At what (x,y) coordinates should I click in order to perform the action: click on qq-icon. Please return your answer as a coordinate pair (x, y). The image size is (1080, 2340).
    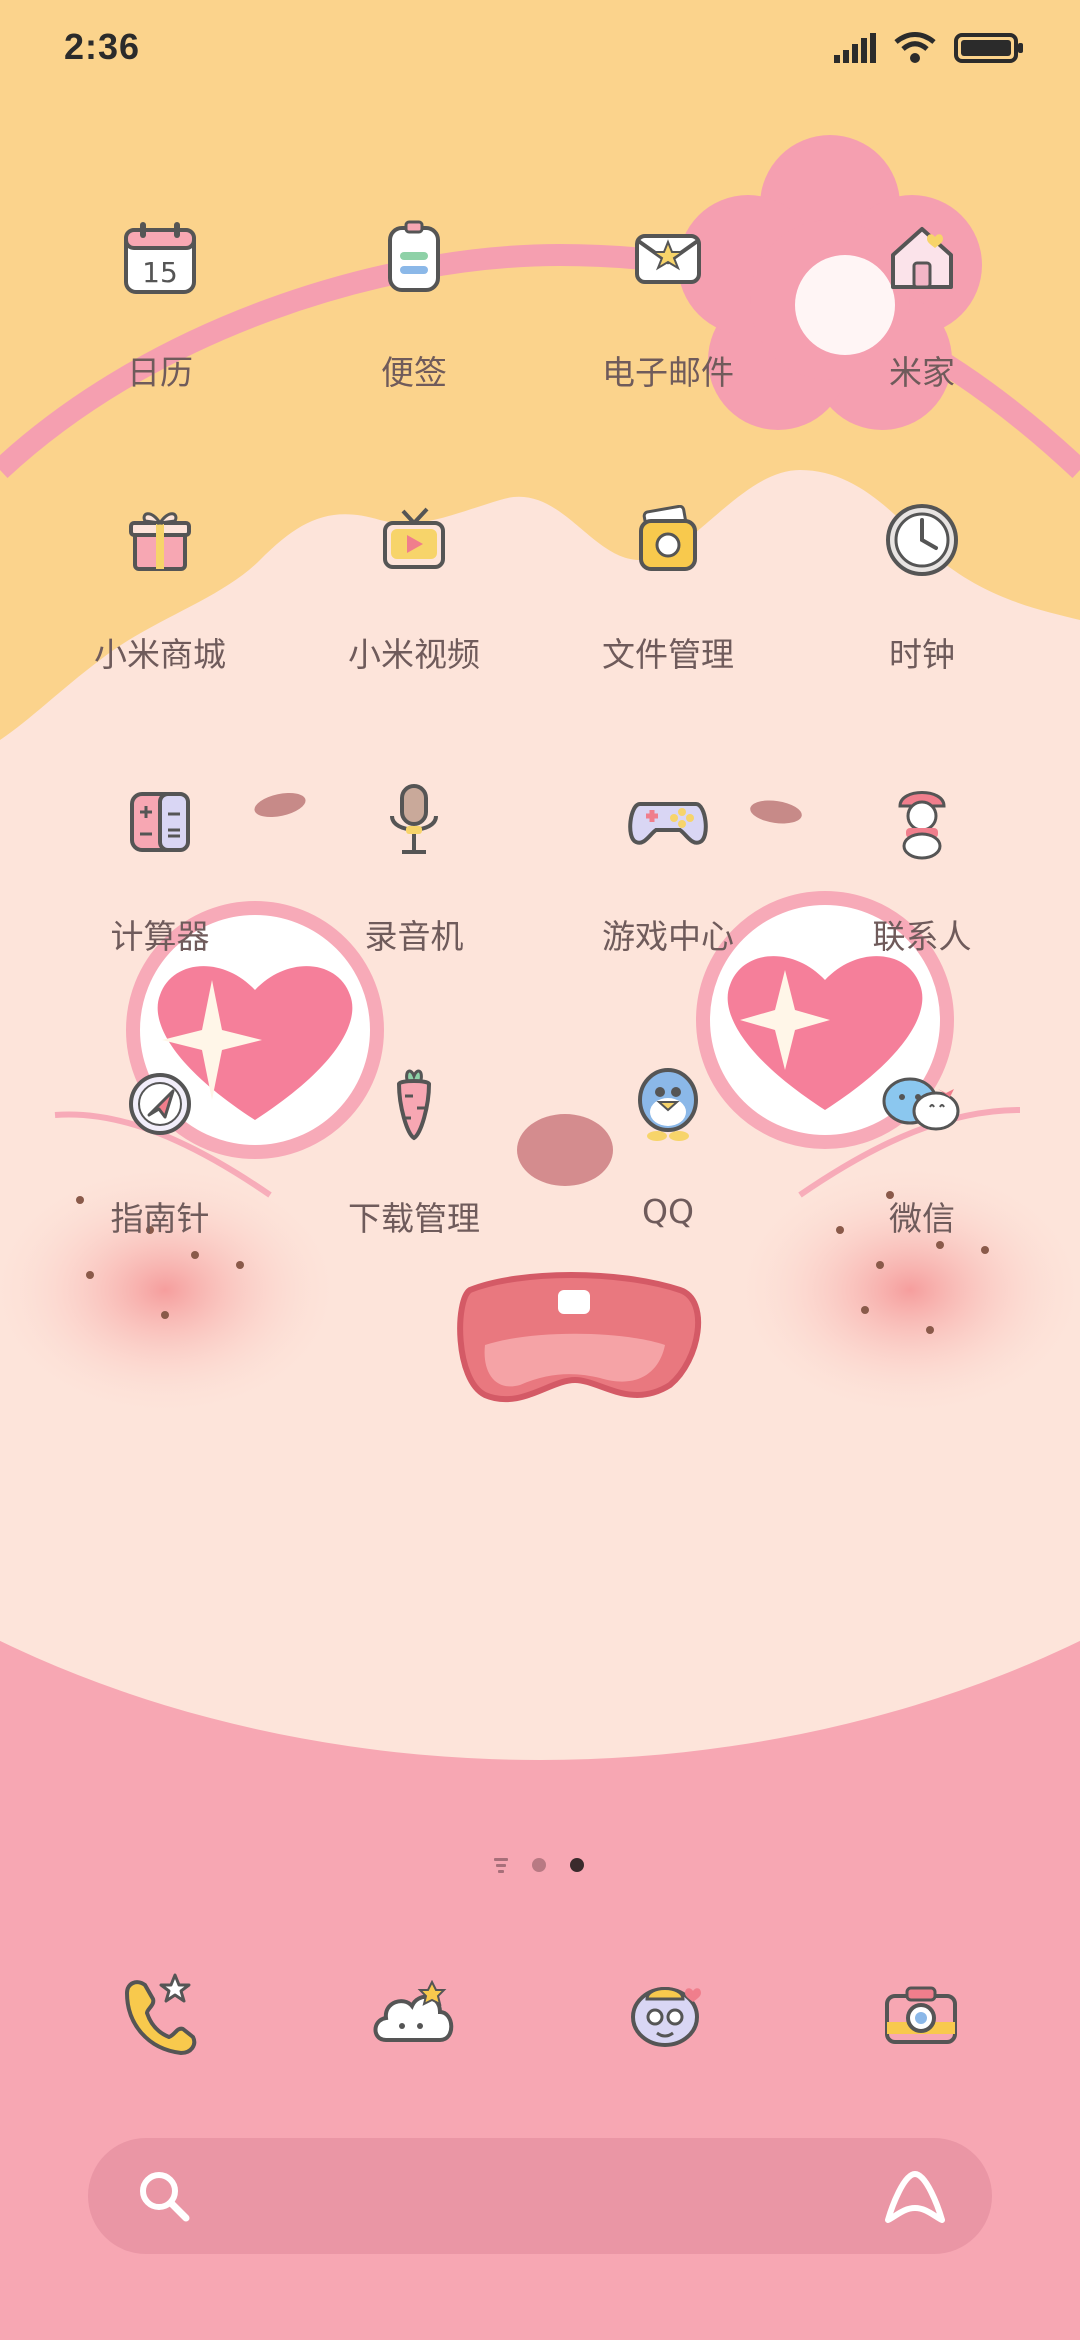
    Looking at the image, I should click on (668, 1104).